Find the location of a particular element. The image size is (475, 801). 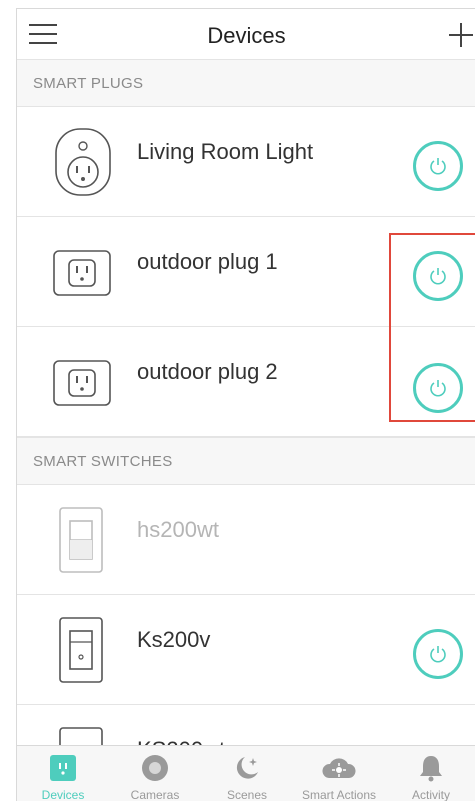

tab-label: Scenes is located at coordinates (247, 794).